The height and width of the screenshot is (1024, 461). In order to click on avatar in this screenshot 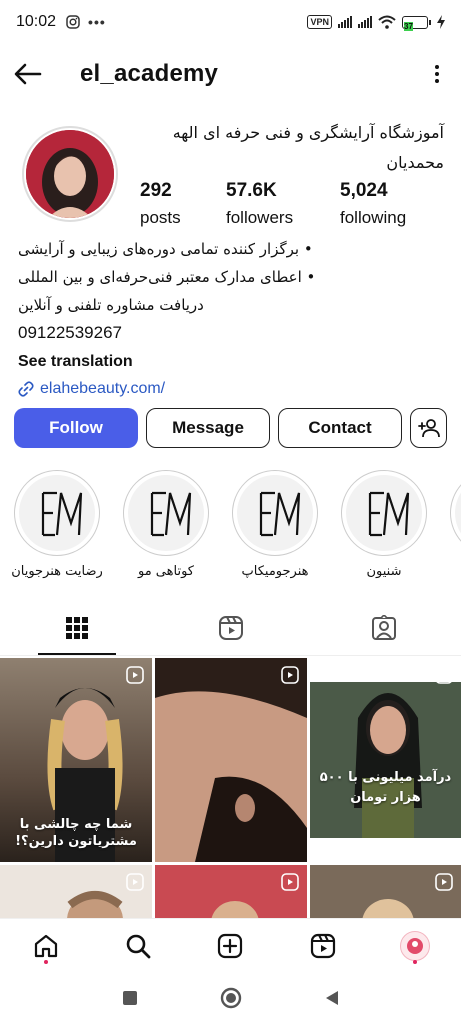, I will do `click(70, 174)`.